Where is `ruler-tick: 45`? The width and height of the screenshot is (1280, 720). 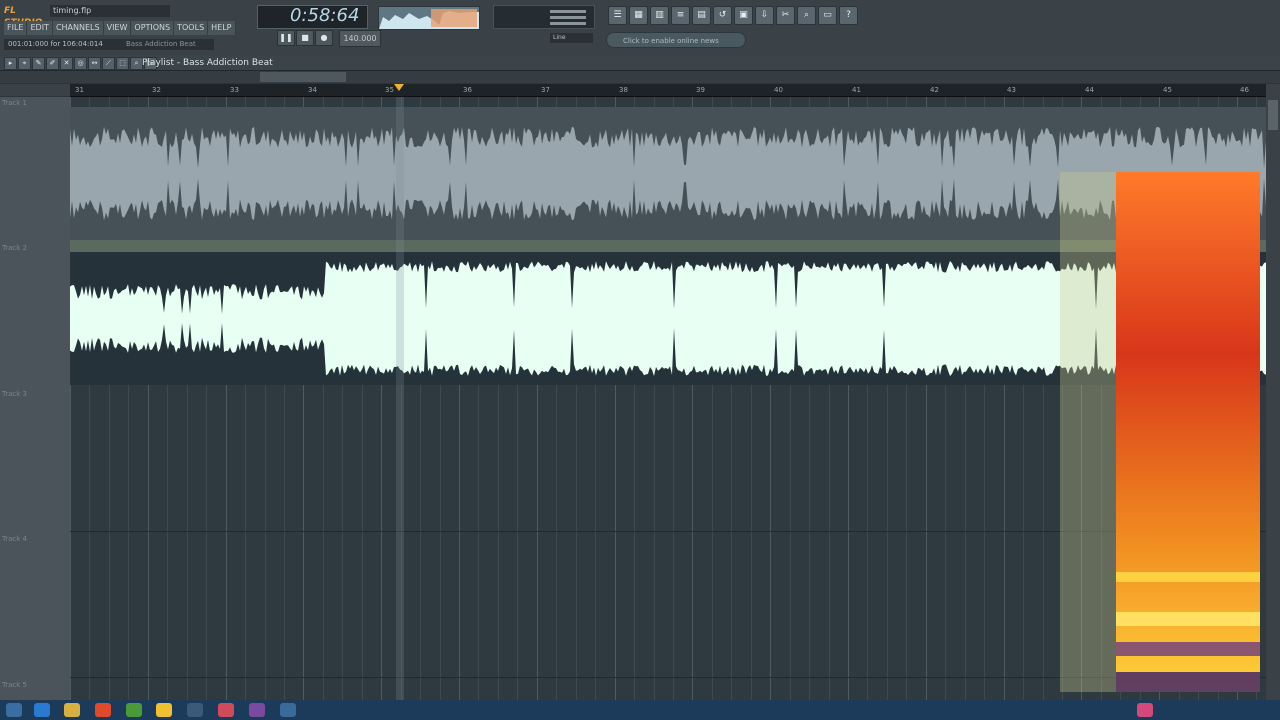 ruler-tick: 45 is located at coordinates (1167, 90).